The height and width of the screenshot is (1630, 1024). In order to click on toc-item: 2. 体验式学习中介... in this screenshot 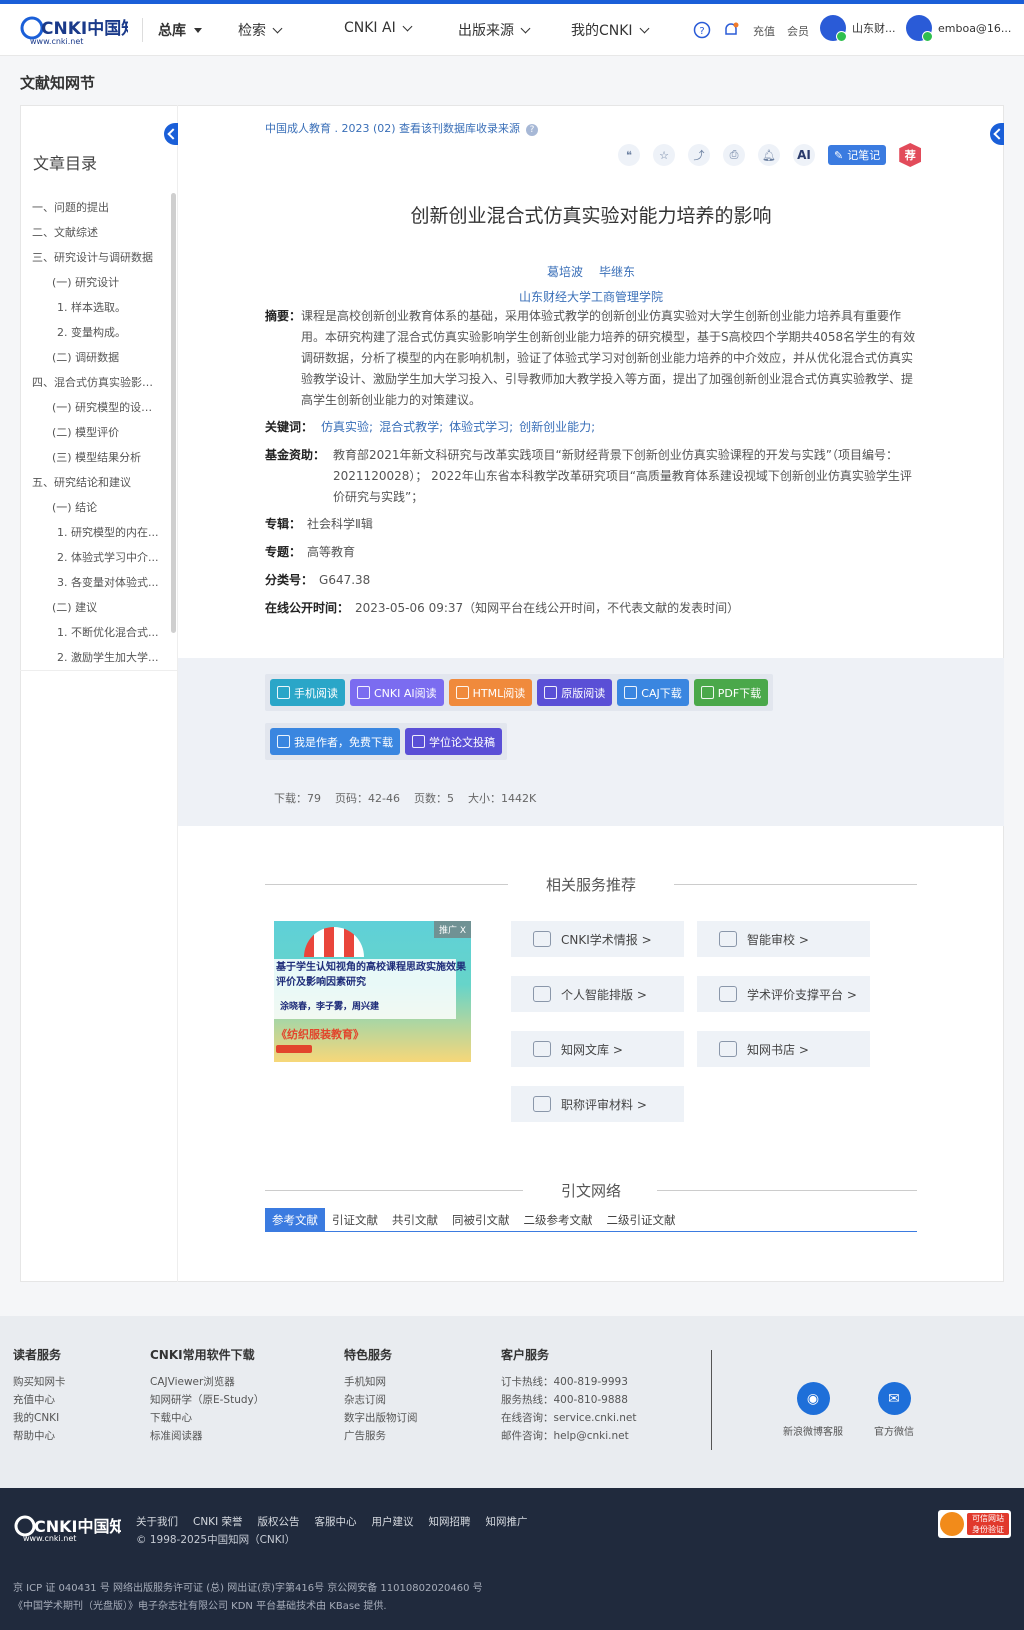, I will do `click(97, 557)`.